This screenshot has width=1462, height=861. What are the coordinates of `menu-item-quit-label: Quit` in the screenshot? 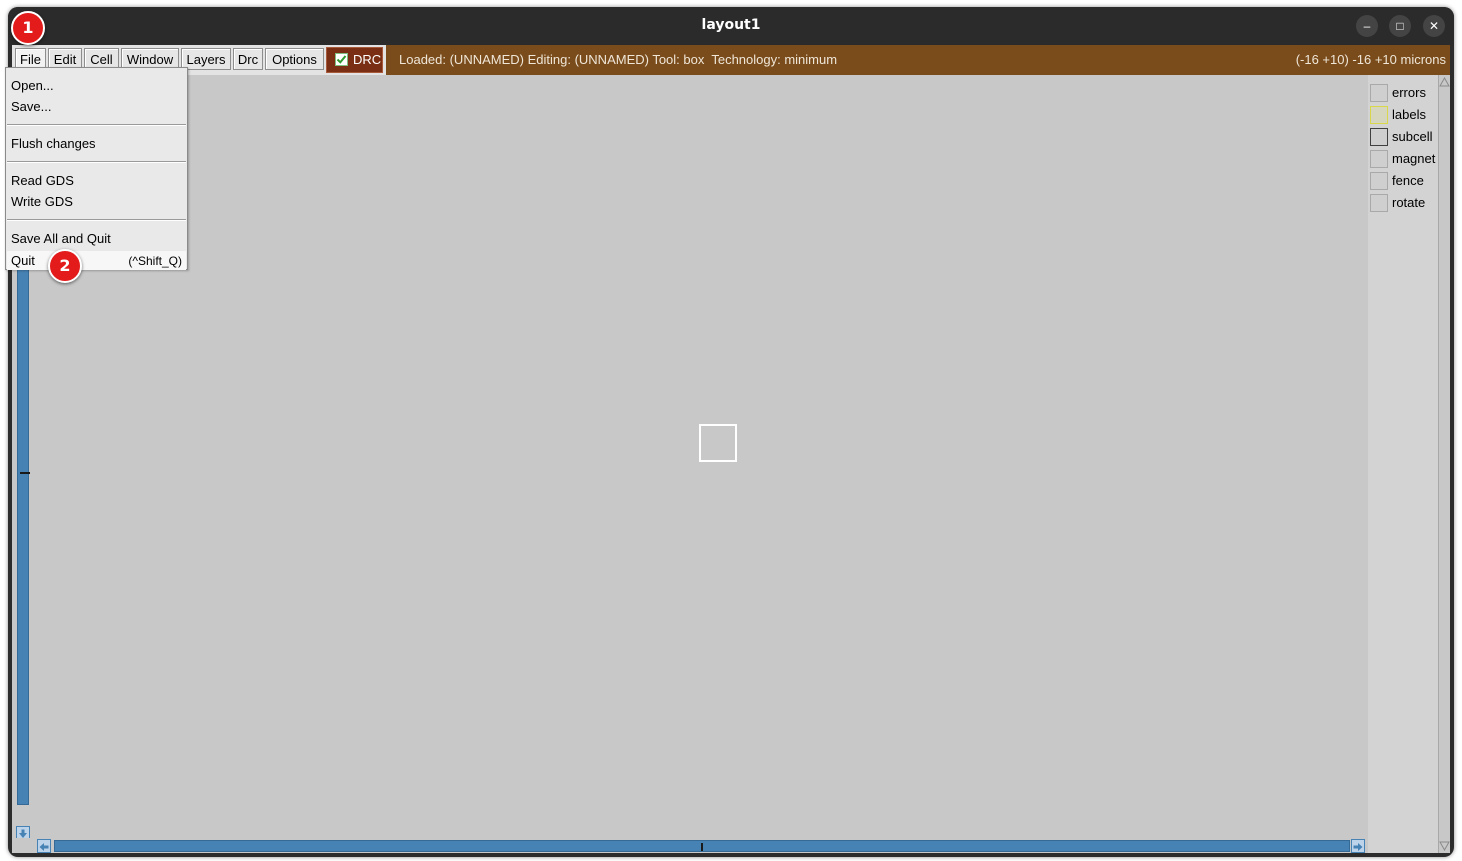 It's located at (23, 260).